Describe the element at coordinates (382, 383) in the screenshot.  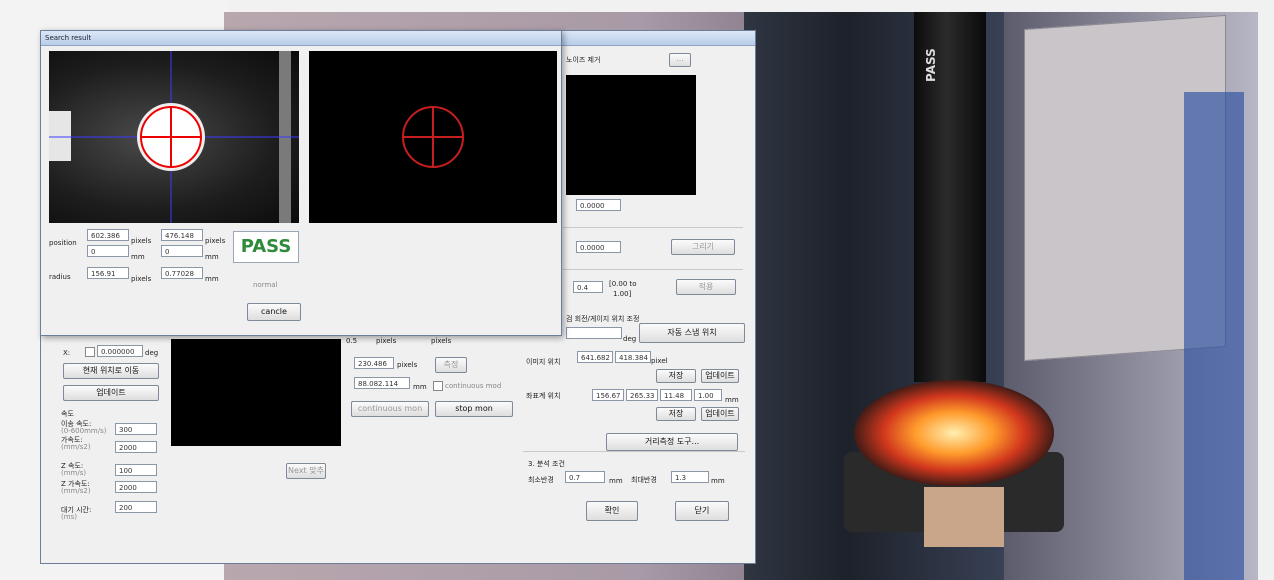
I see `coord-c-input: 88.082.114` at that location.